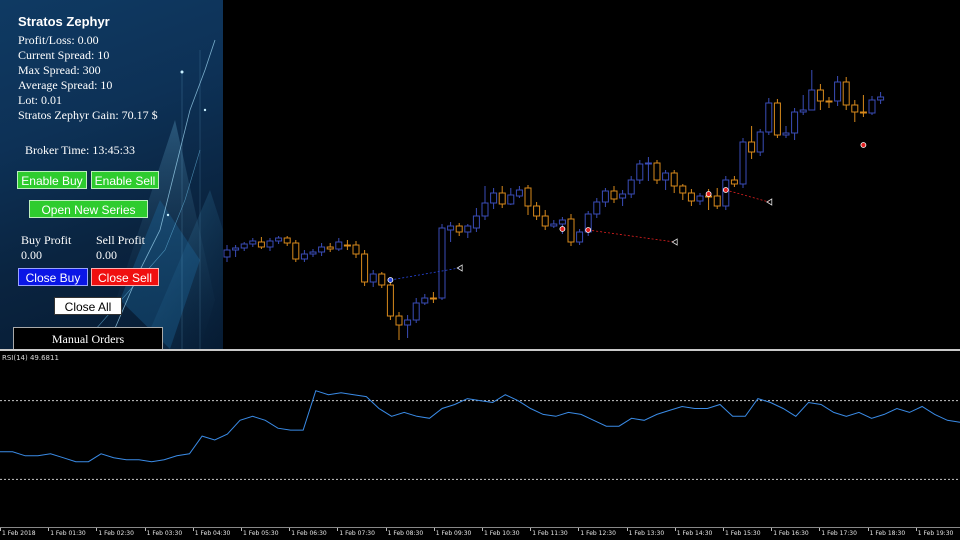 This screenshot has width=960, height=540. What do you see at coordinates (425, 274) in the screenshot?
I see `buy-trade-link` at bounding box center [425, 274].